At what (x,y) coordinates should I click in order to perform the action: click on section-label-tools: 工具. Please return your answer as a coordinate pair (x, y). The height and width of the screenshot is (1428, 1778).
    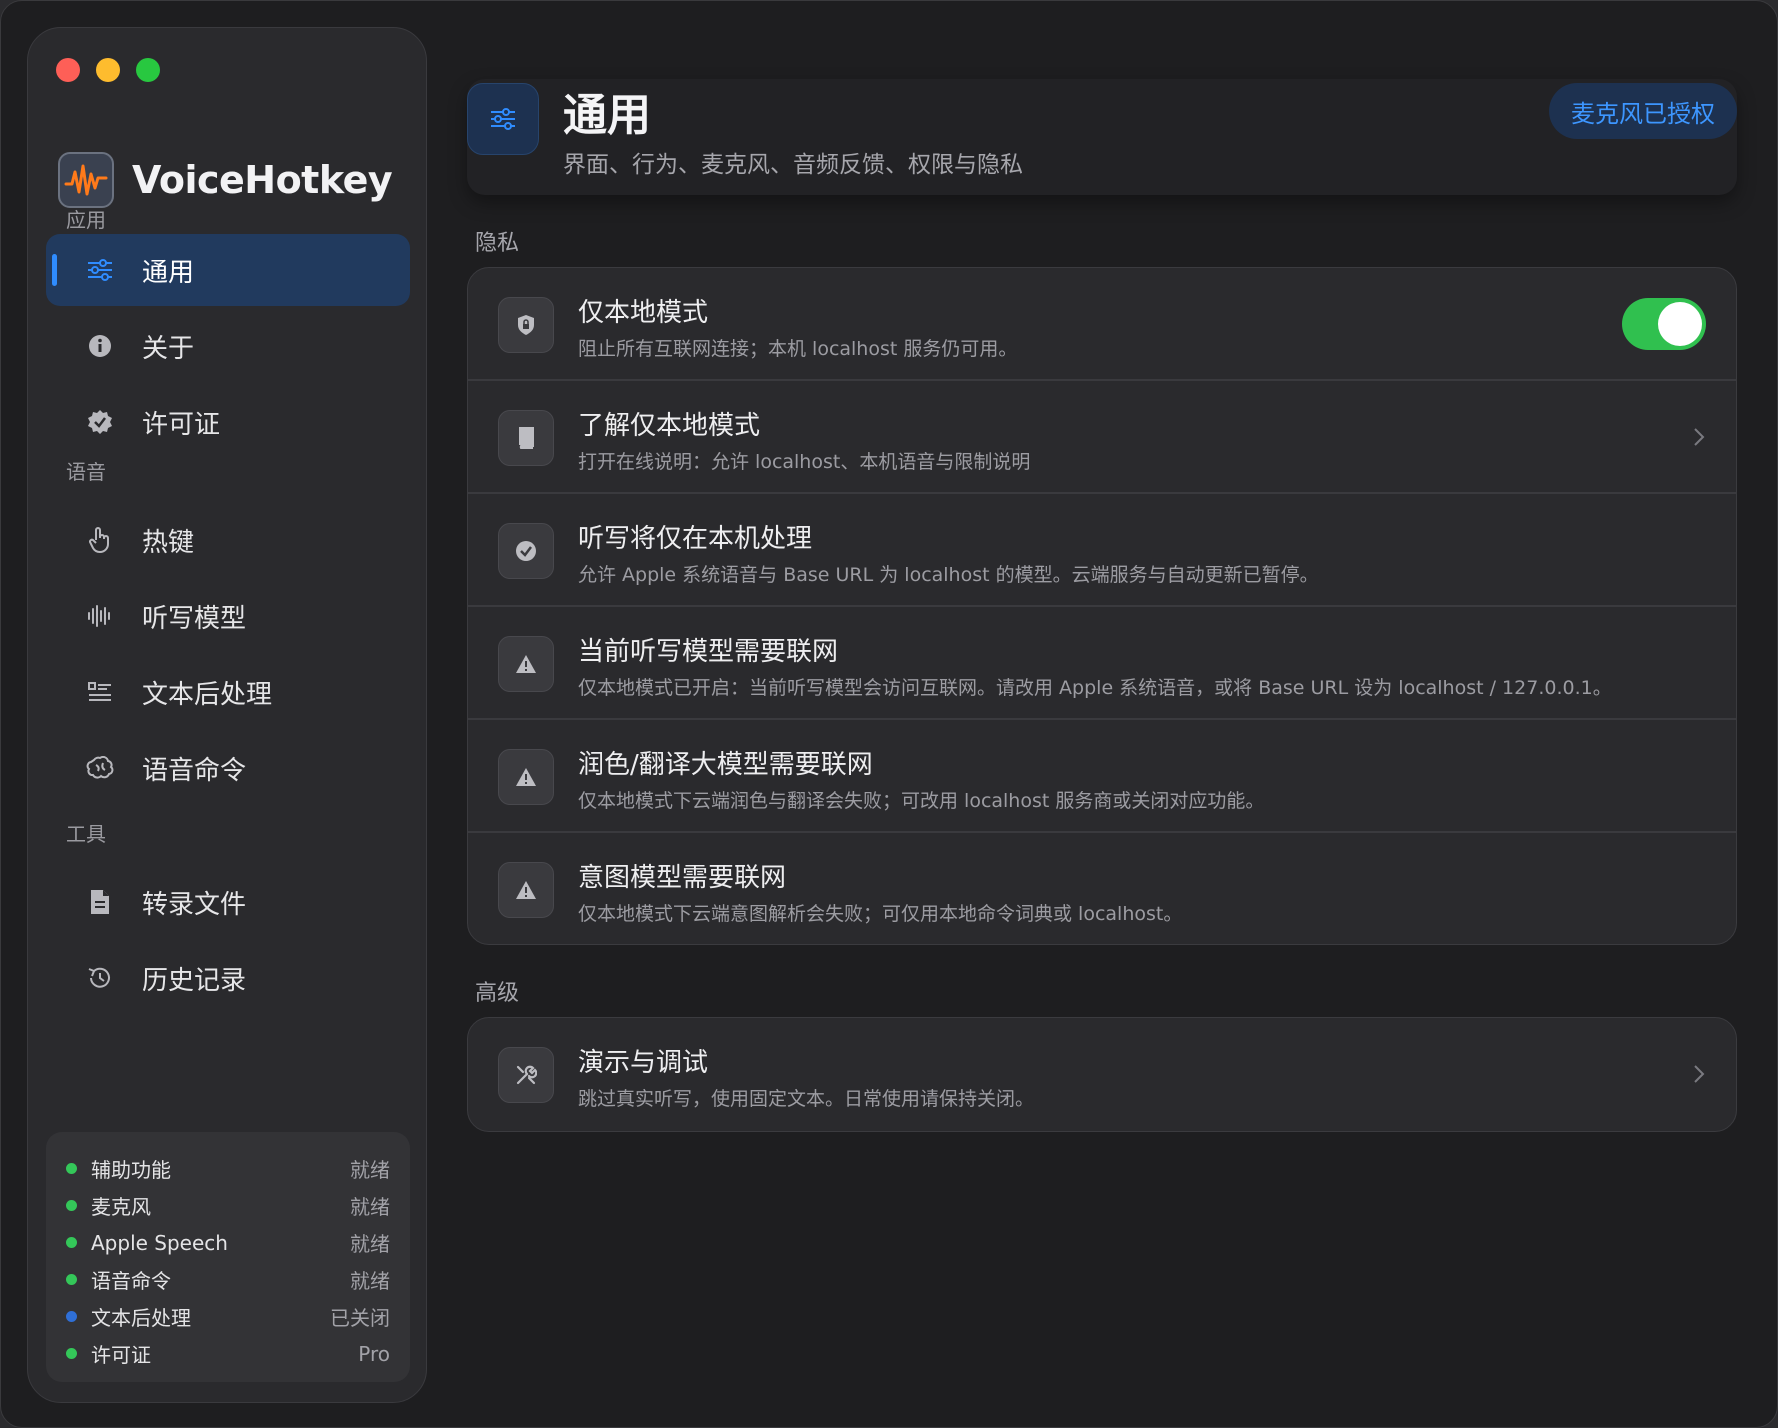
    Looking at the image, I should click on (86, 834).